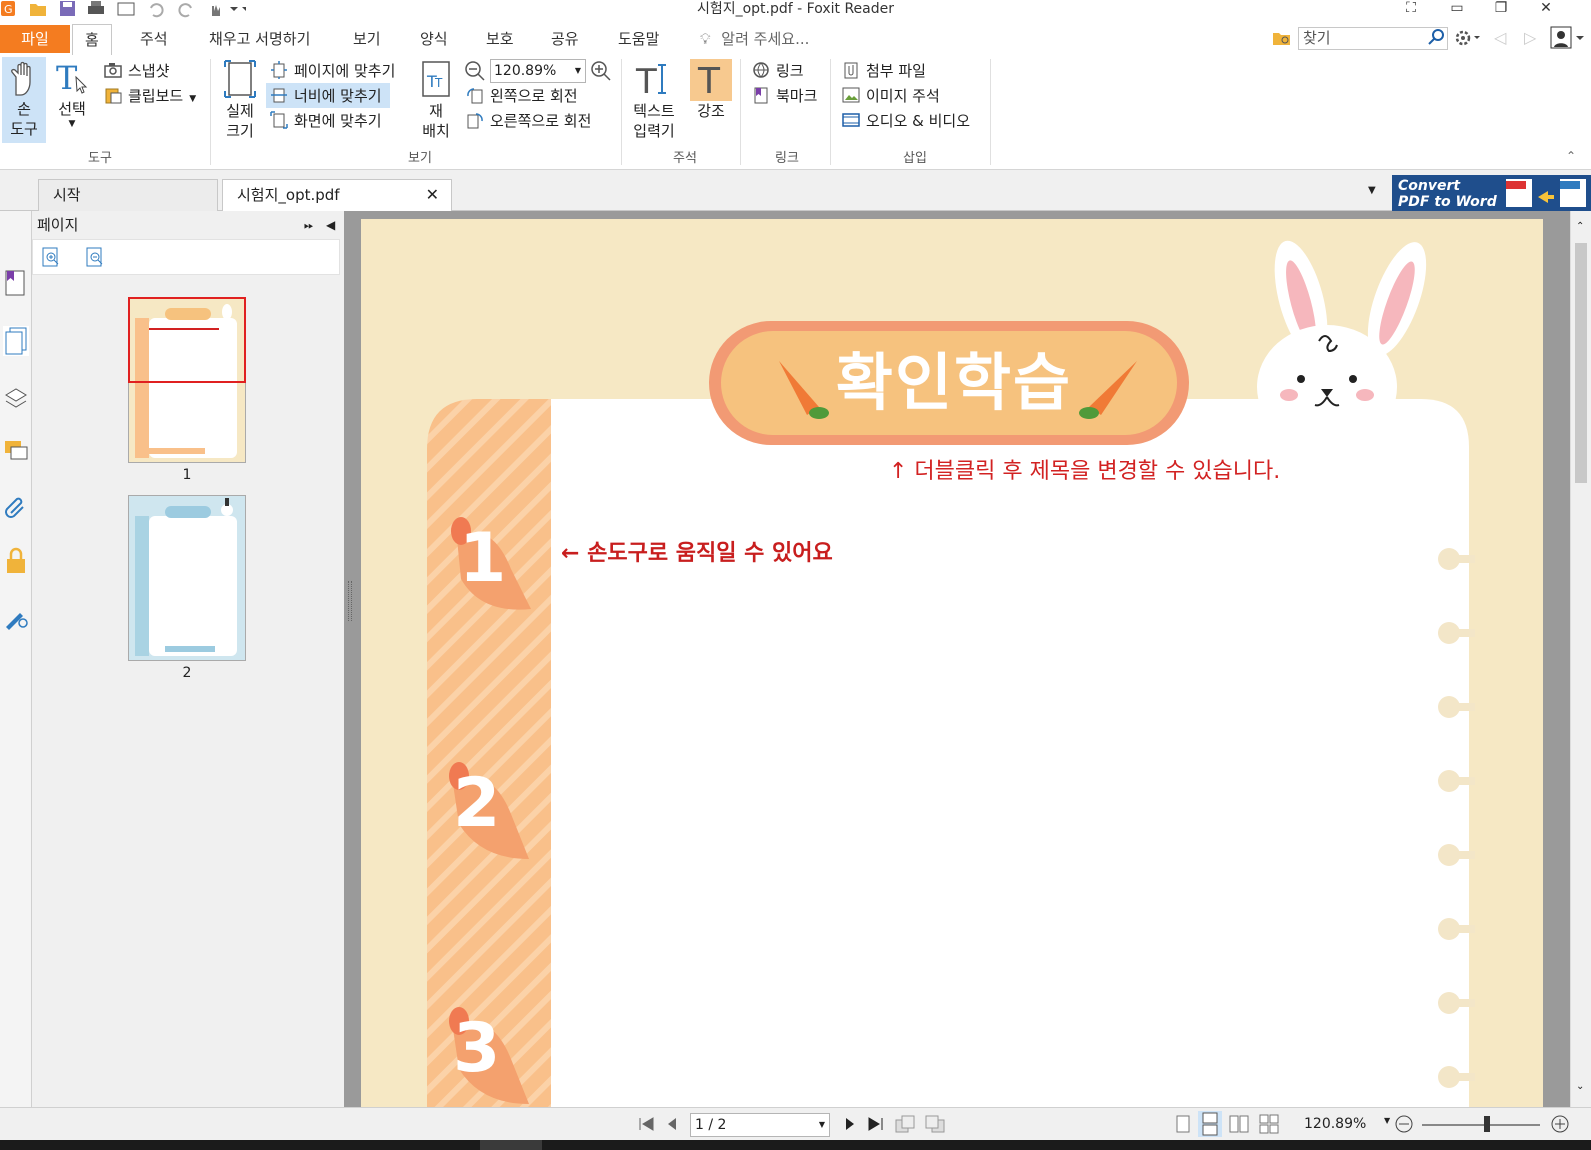 The width and height of the screenshot is (1591, 1150). I want to click on folder-search-icon, so click(1282, 38).